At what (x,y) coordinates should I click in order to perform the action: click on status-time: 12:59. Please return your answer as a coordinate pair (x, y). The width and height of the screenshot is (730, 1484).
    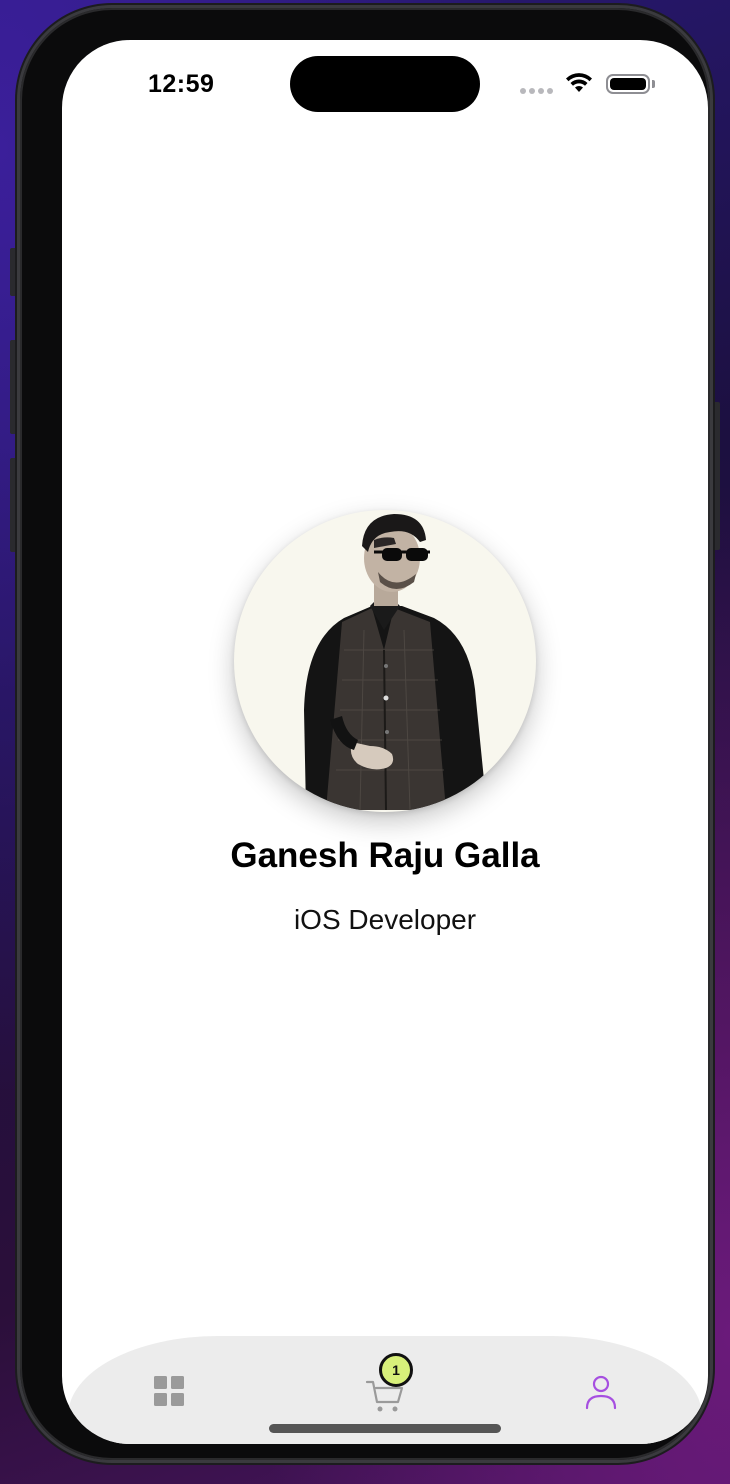
    Looking at the image, I should click on (181, 84).